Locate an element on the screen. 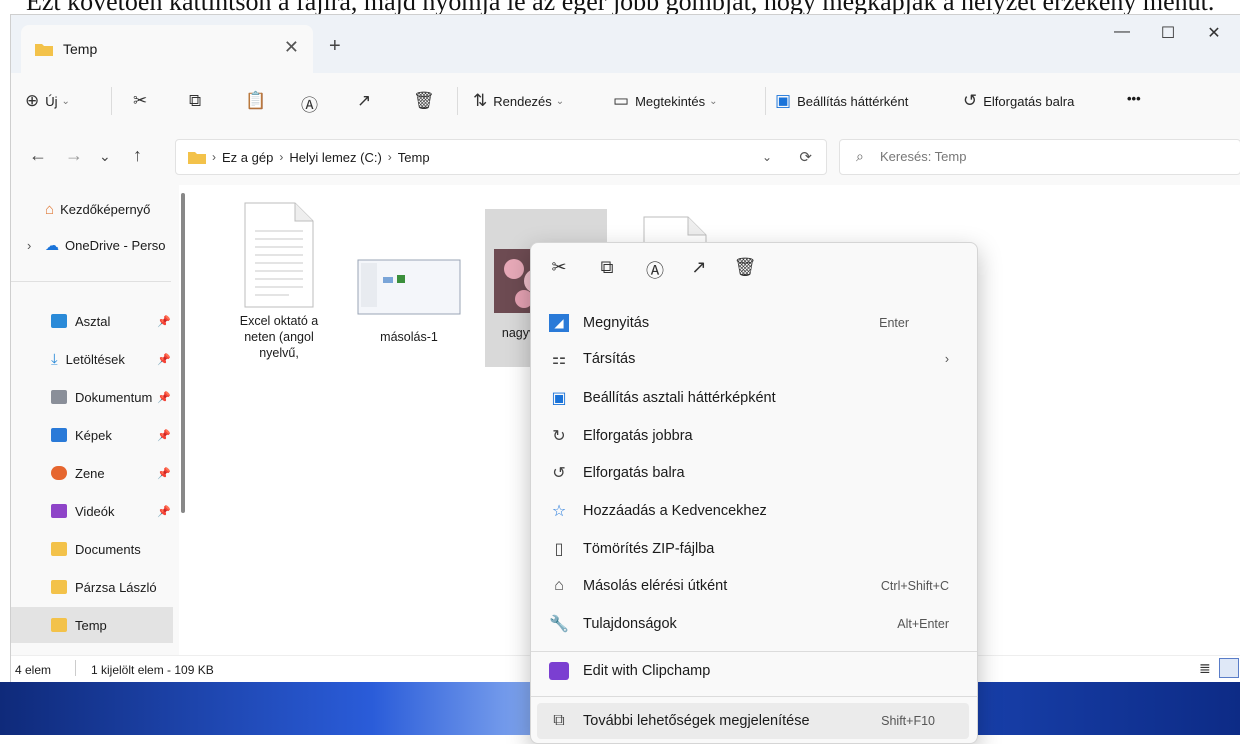 The height and width of the screenshot is (744, 1240). sidebar-item-music: Zene 📌 is located at coordinates (92, 473).